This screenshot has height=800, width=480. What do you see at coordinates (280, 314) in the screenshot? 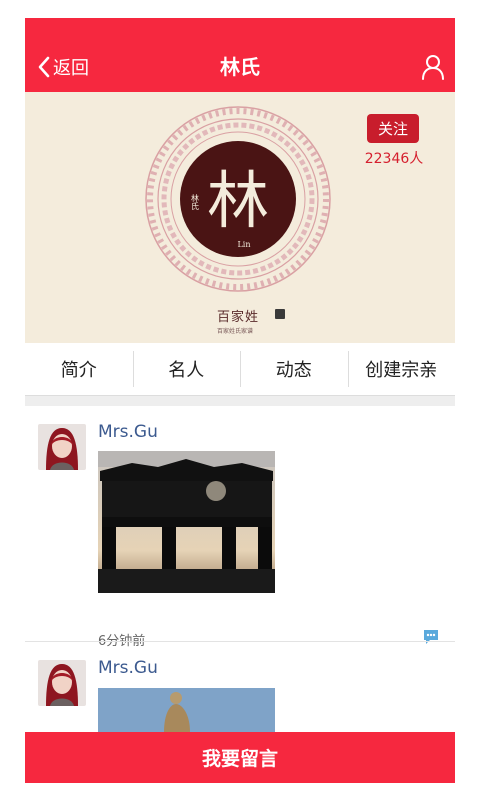
I see `brand-seal-stamp` at bounding box center [280, 314].